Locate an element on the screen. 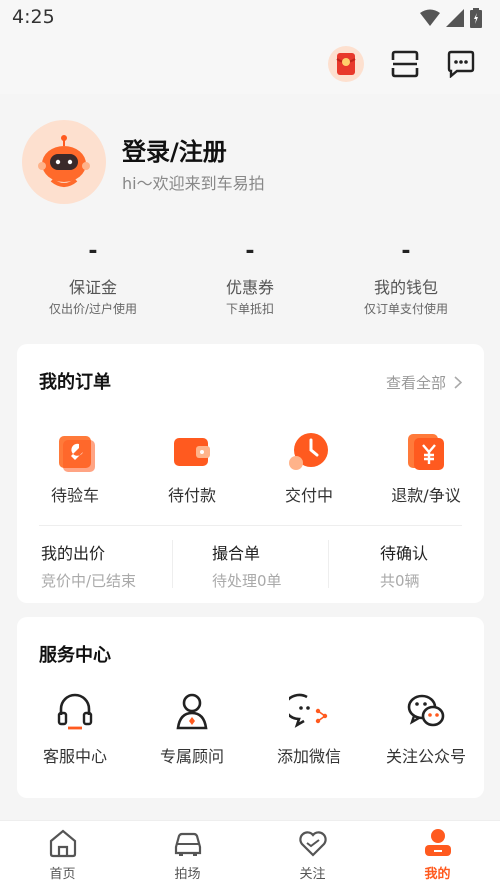  stats-row: - 保证金 仅出价/过户使用 - 优惠券 下单抵扣 - 我的钱包 仅订单支付使用 is located at coordinates (250, 279).